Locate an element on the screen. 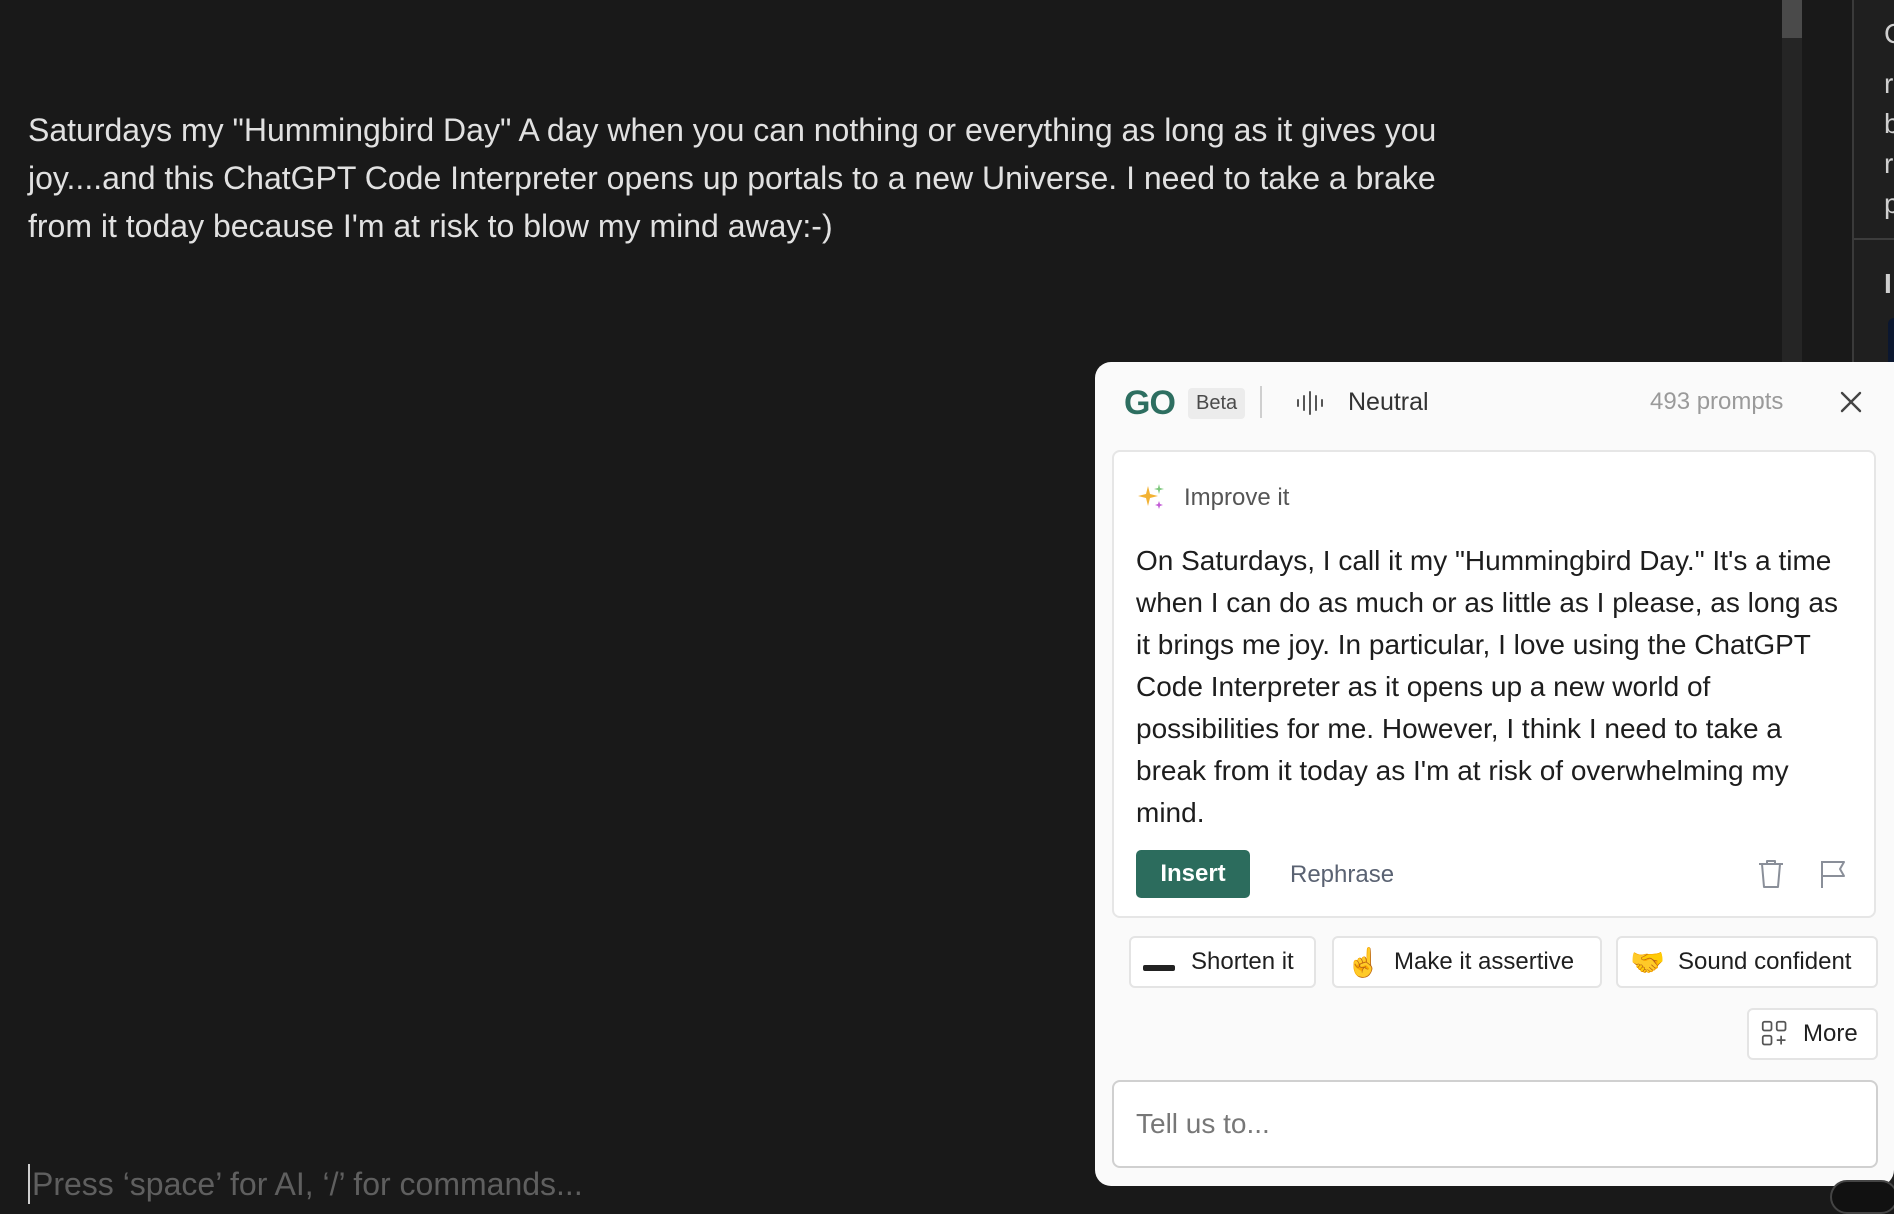 Image resolution: width=1894 pixels, height=1214 pixels. chip-label: Sound confident is located at coordinates (1765, 961).